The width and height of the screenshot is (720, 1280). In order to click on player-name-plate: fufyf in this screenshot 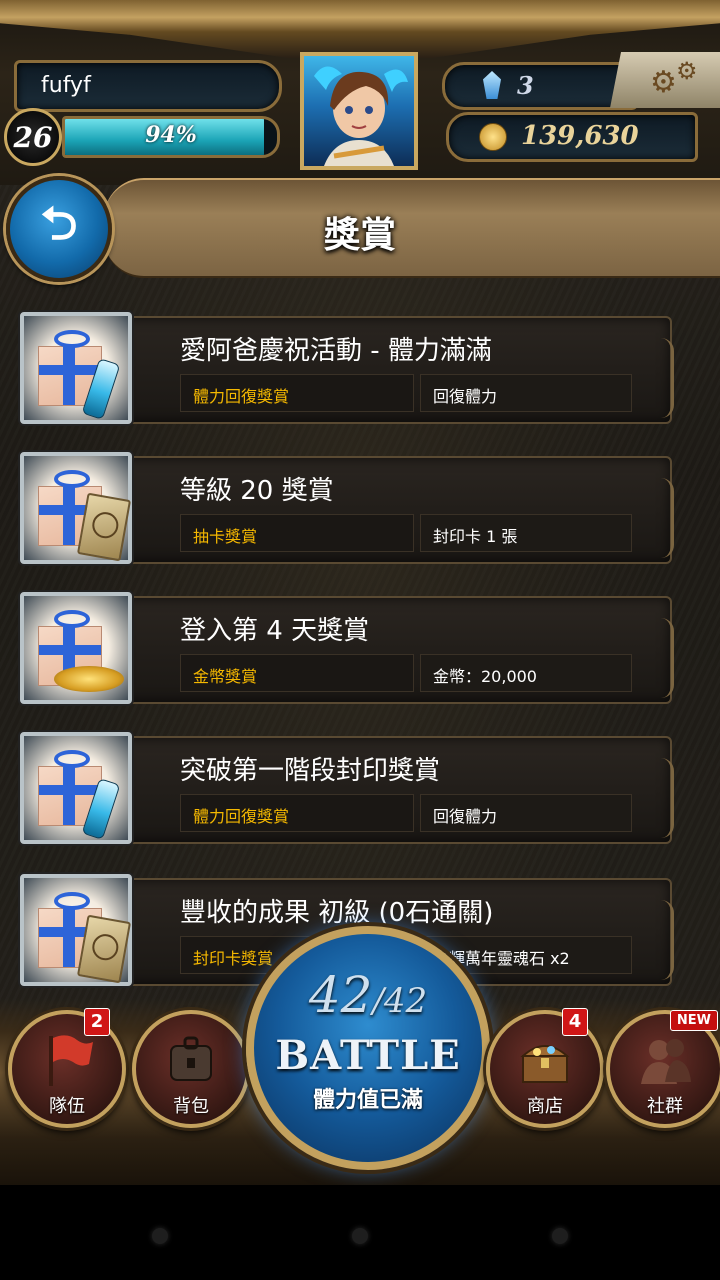, I will do `click(148, 86)`.